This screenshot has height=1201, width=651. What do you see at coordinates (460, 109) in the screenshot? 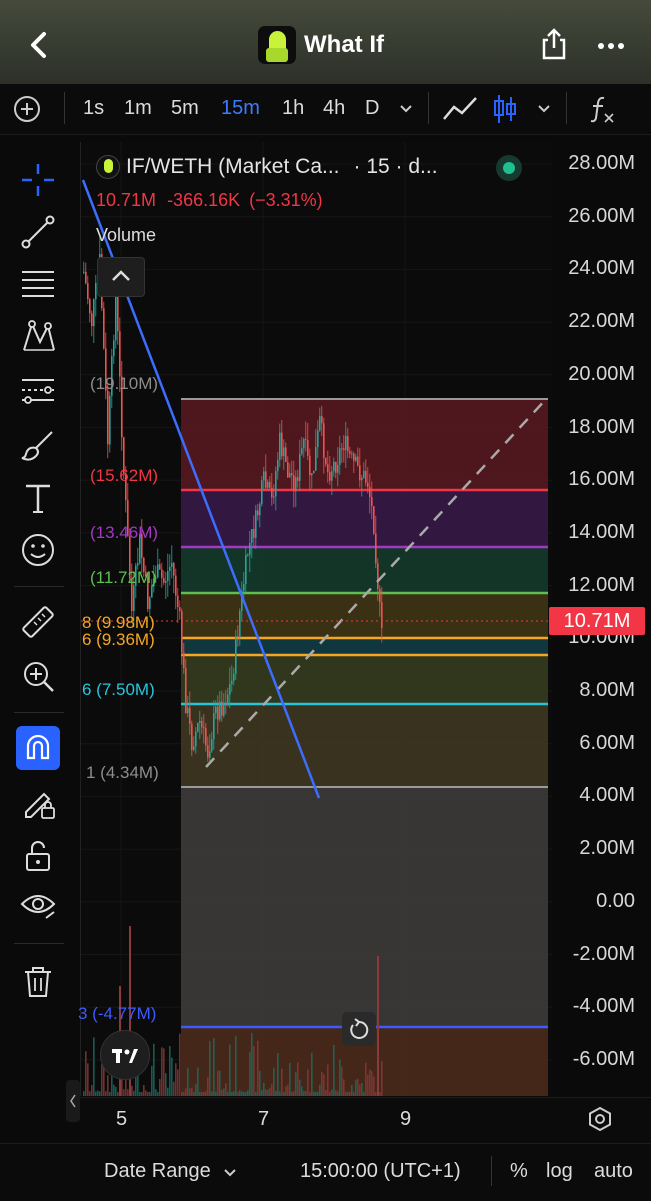
I see `line-chart-icon` at bounding box center [460, 109].